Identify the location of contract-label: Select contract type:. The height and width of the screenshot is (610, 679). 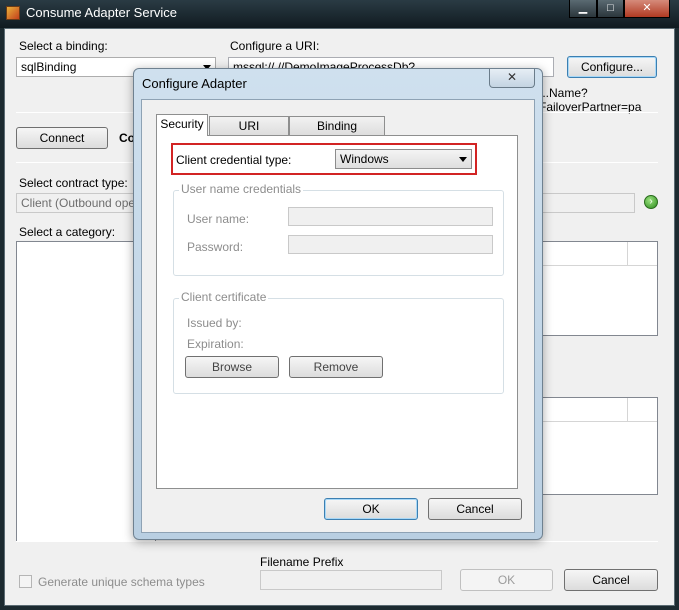
(73, 183).